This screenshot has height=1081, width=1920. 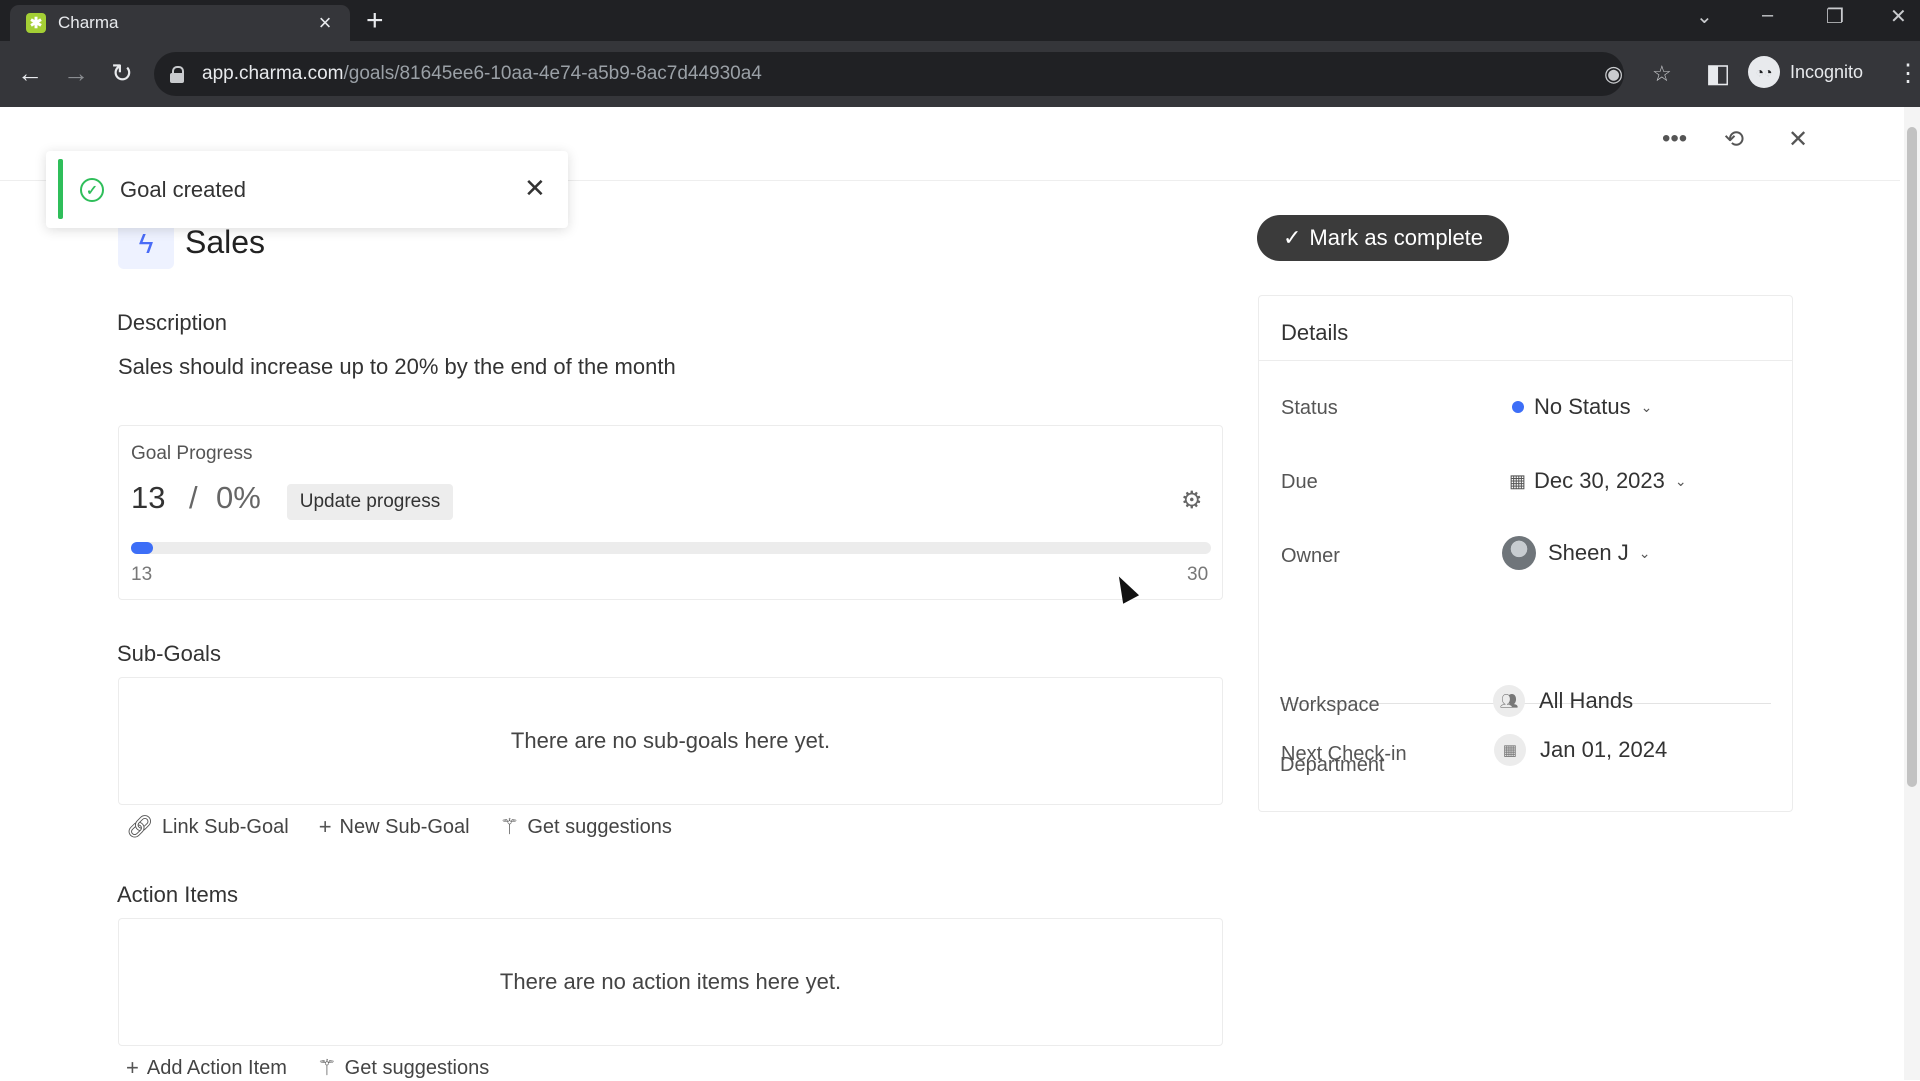 I want to click on status-value: No Status, so click(x=1582, y=406).